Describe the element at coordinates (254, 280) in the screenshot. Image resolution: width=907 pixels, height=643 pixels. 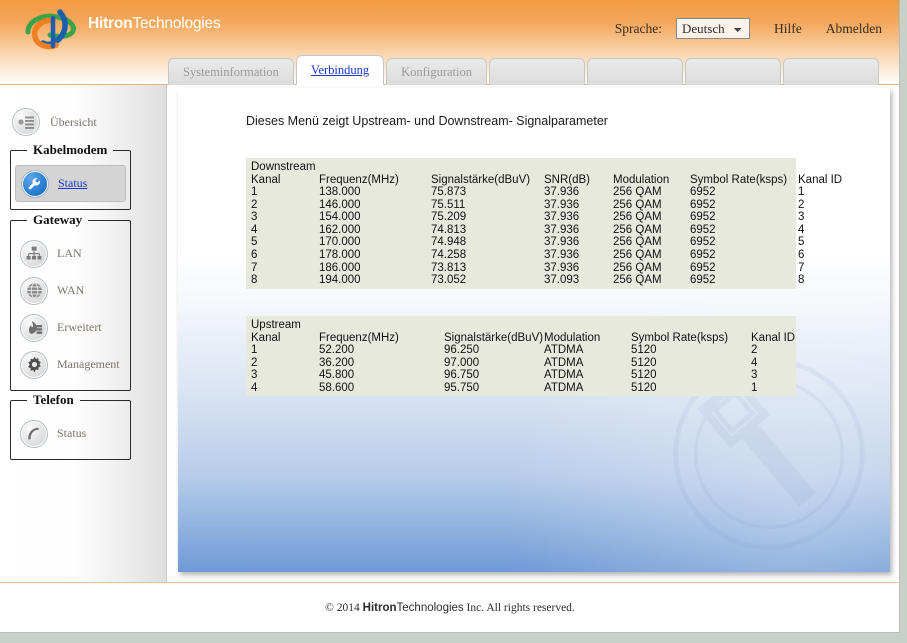
I see `table-cell: 8` at that location.